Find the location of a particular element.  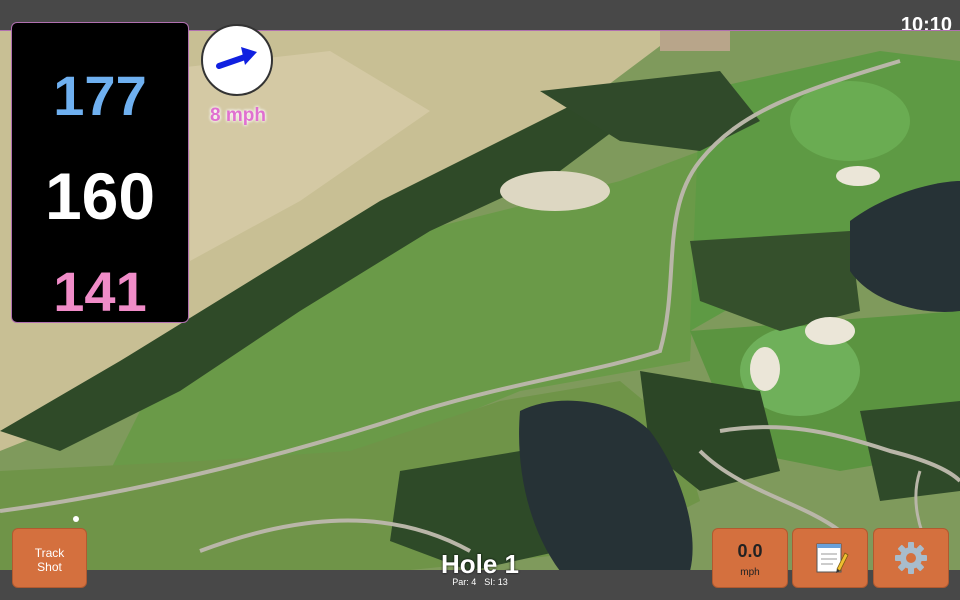

wind-indicator is located at coordinates (237, 60).